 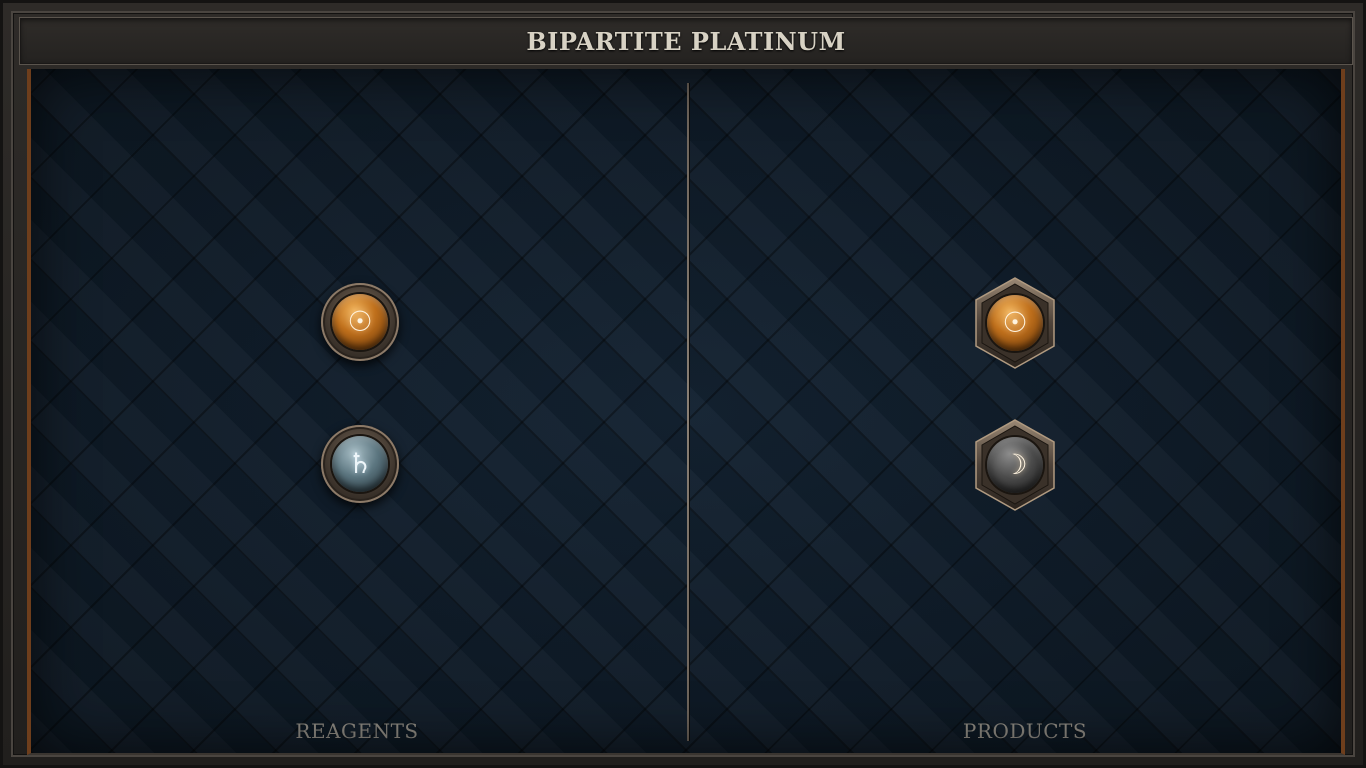 I want to click on reagent-gold-token: ☉, so click(x=360, y=322).